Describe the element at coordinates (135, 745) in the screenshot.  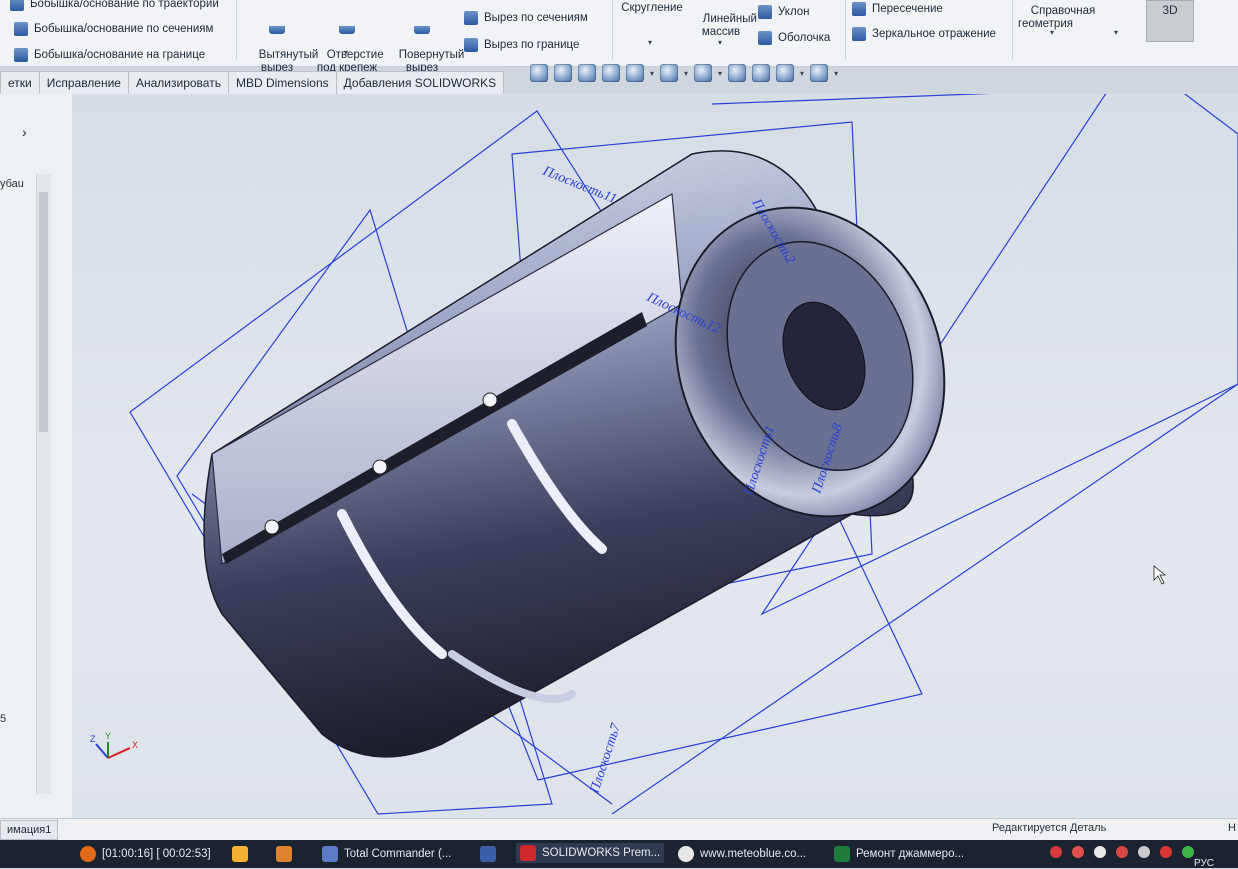
I see `triad-x-label: X` at that location.